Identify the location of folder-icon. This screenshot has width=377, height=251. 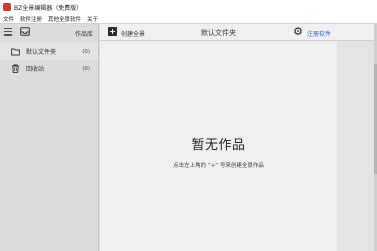
(15, 52).